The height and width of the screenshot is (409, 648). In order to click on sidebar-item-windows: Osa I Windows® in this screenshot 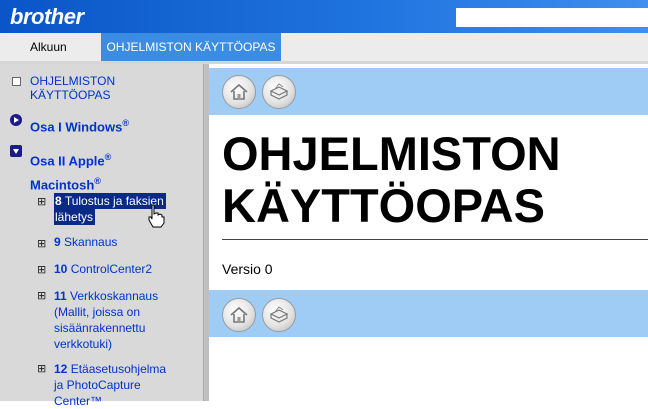, I will do `click(79, 126)`.